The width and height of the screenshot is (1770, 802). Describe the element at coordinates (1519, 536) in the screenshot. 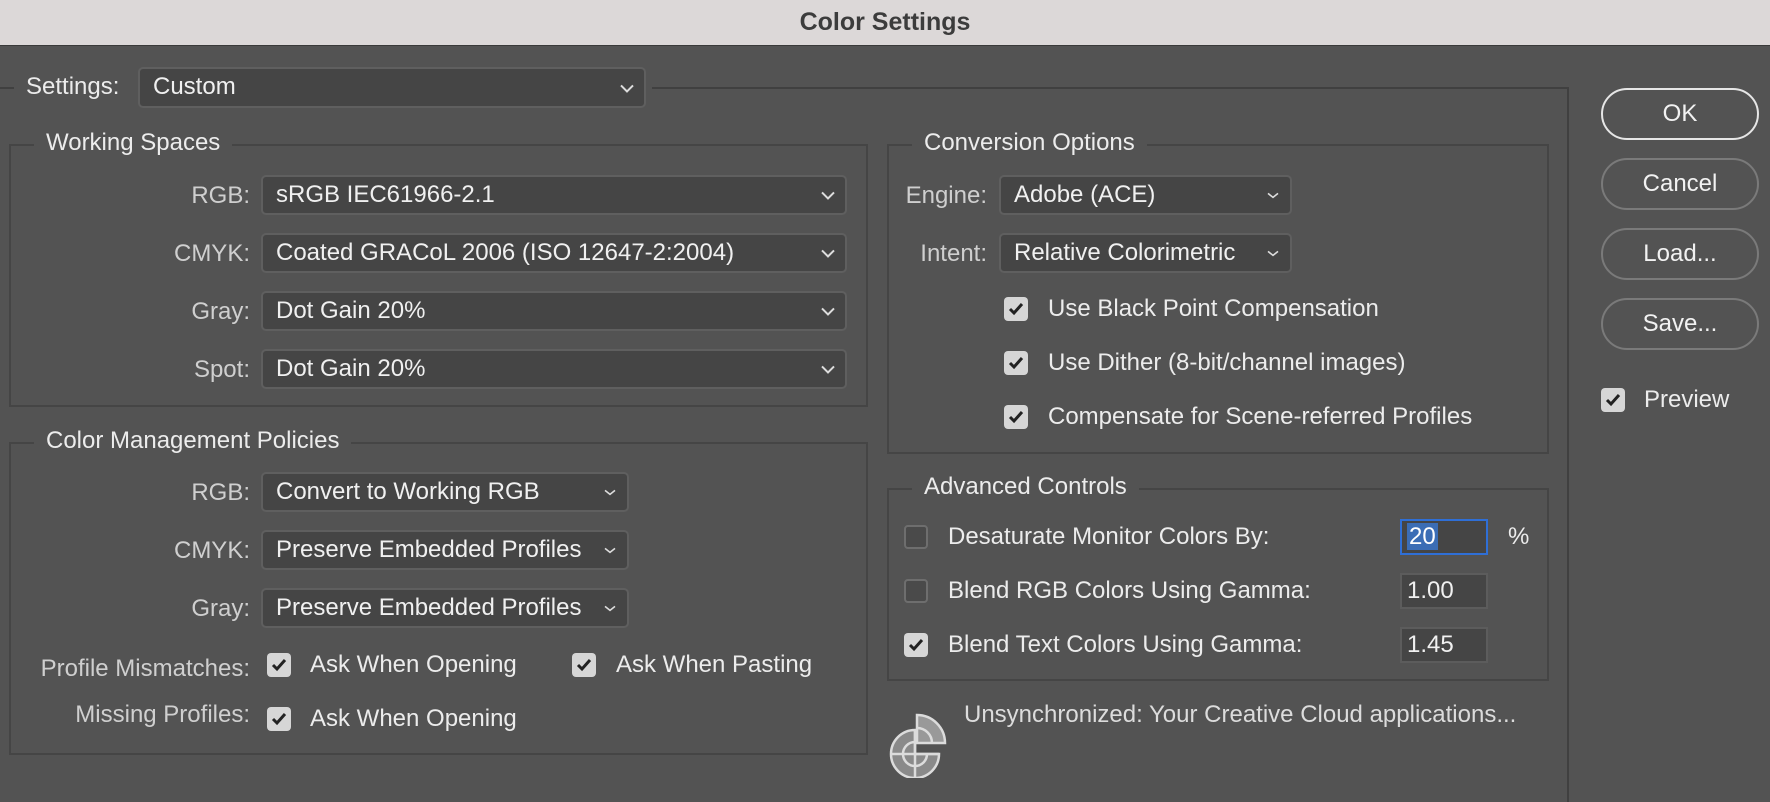

I see `percent-unit: %` at that location.